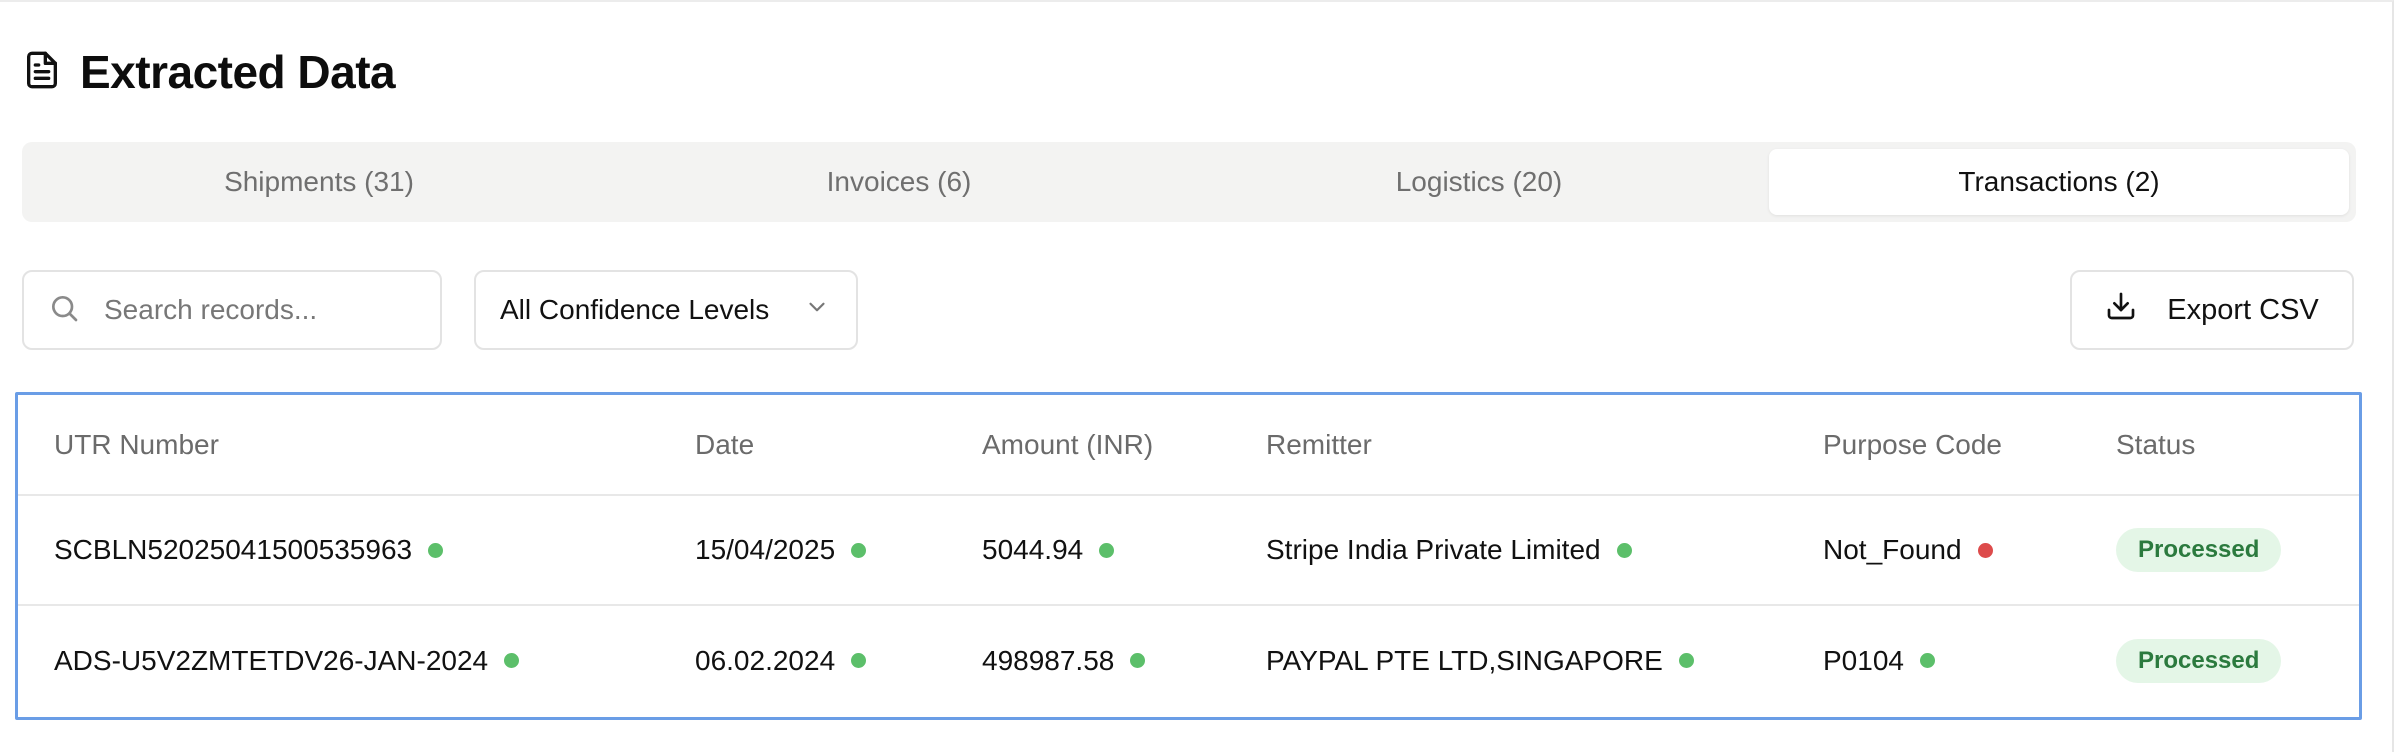  Describe the element at coordinates (635, 309) in the screenshot. I see `confidence-filter-value: All Confidence Levels` at that location.